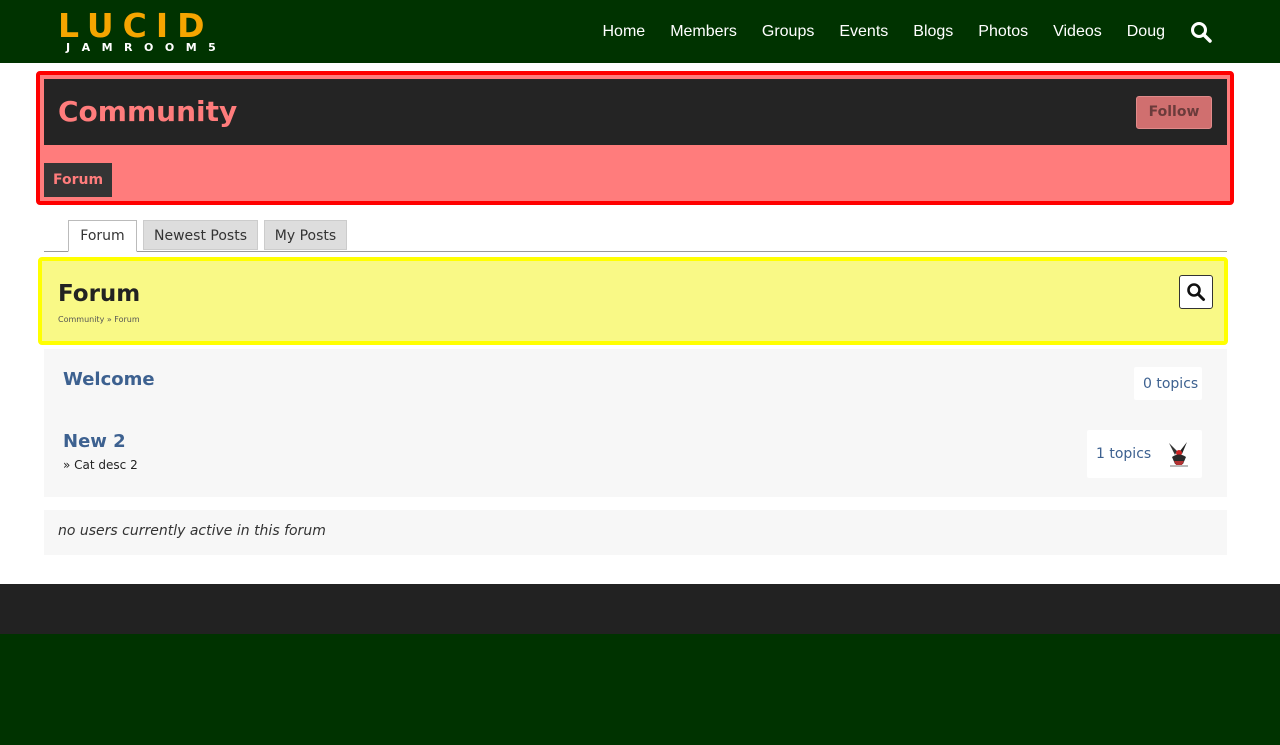  Describe the element at coordinates (788, 32) in the screenshot. I see `nav-groups: Groups` at that location.